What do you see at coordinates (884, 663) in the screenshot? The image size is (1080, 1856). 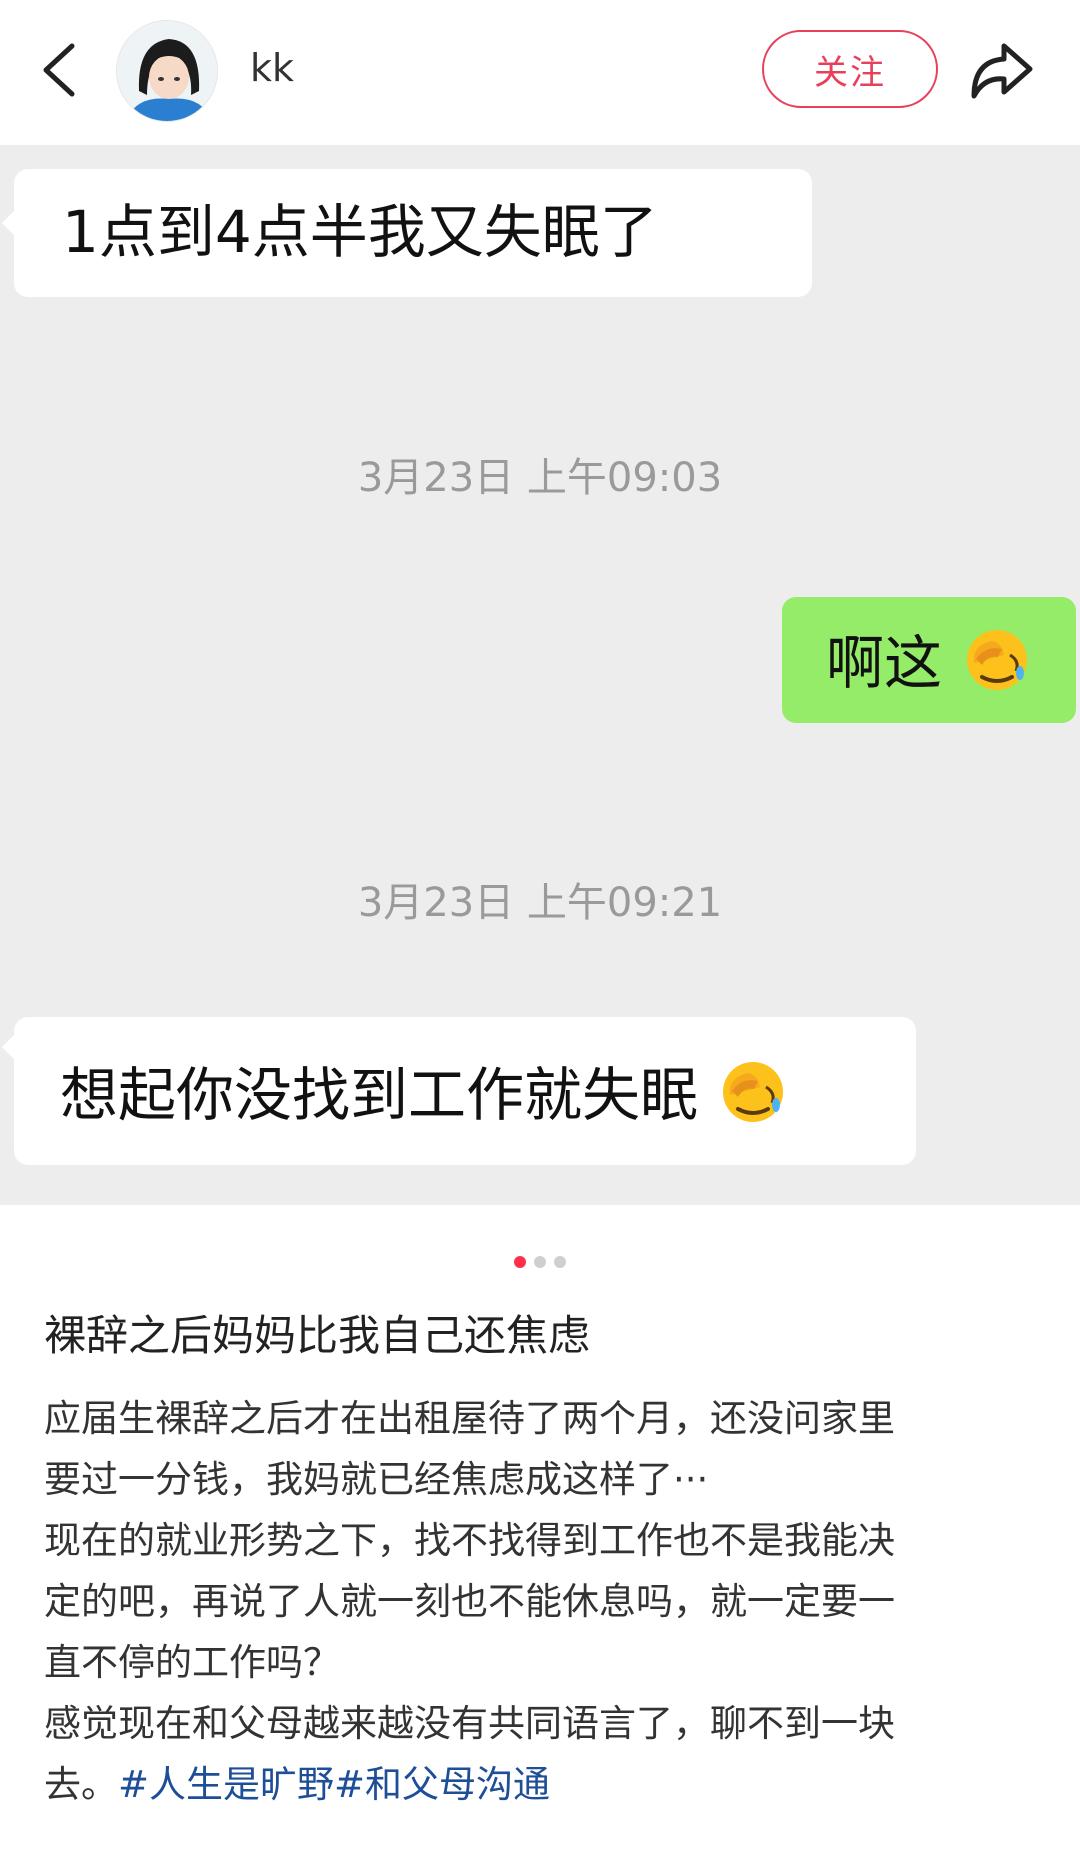 I see `message-text-content: 啊这` at bounding box center [884, 663].